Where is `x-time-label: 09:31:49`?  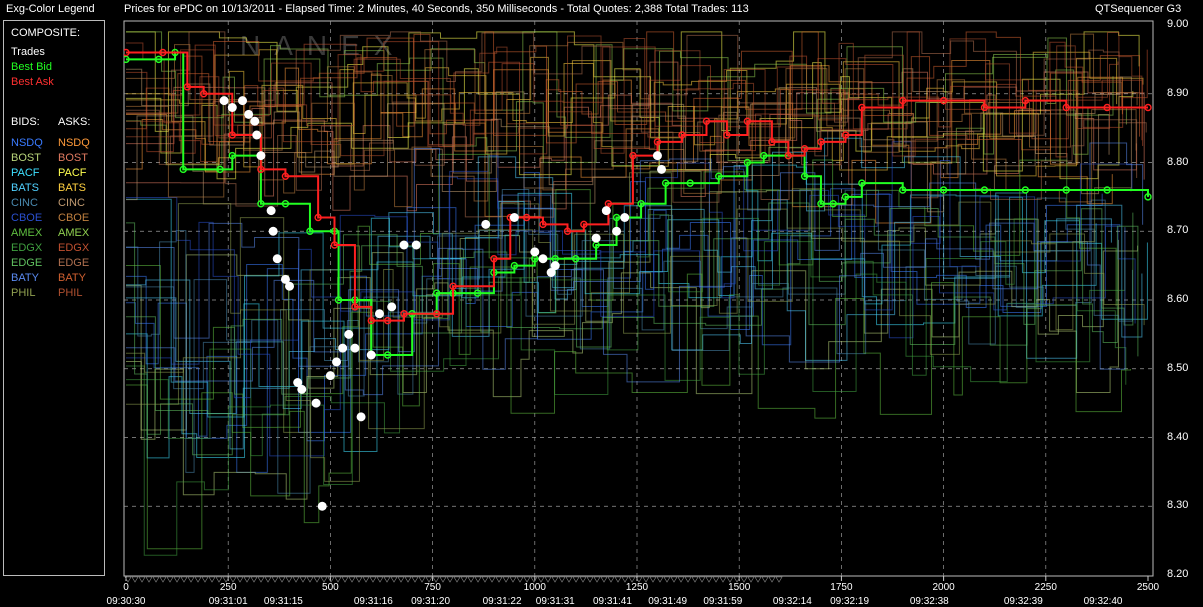
x-time-label: 09:31:49 is located at coordinates (668, 601).